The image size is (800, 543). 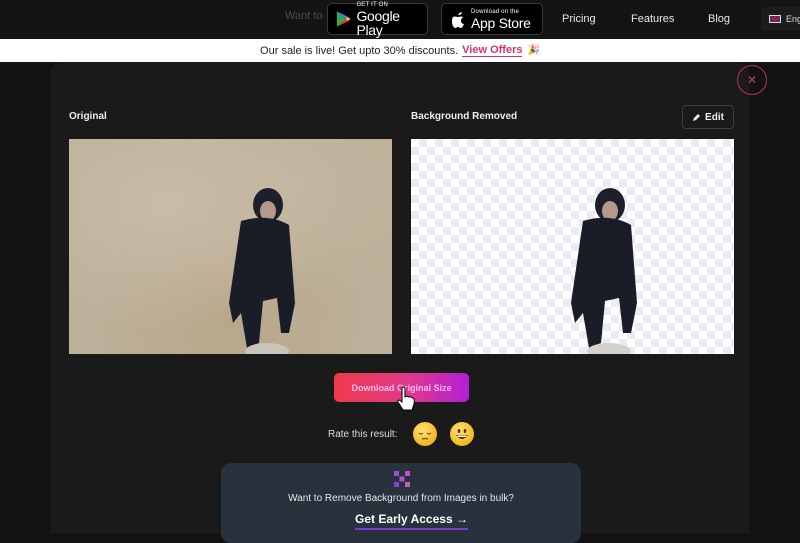 I want to click on app-store-small: Download on the, so click(x=495, y=11).